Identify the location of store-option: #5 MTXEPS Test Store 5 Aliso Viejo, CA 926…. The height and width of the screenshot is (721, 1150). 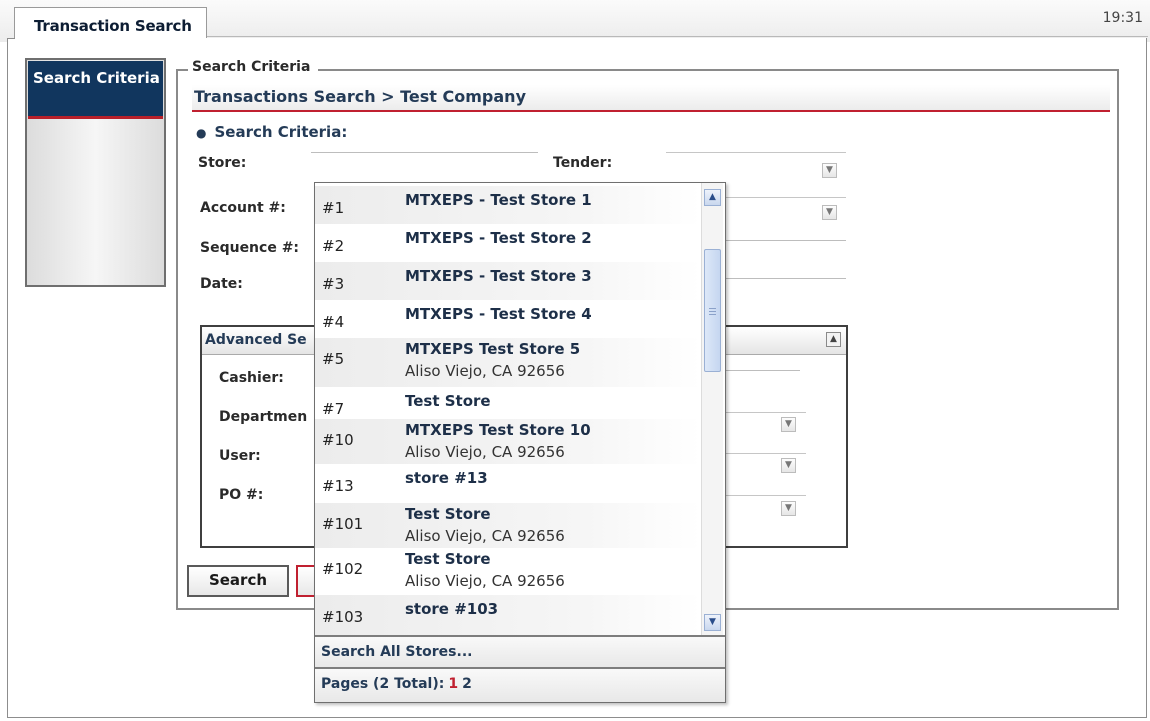
(508, 362).